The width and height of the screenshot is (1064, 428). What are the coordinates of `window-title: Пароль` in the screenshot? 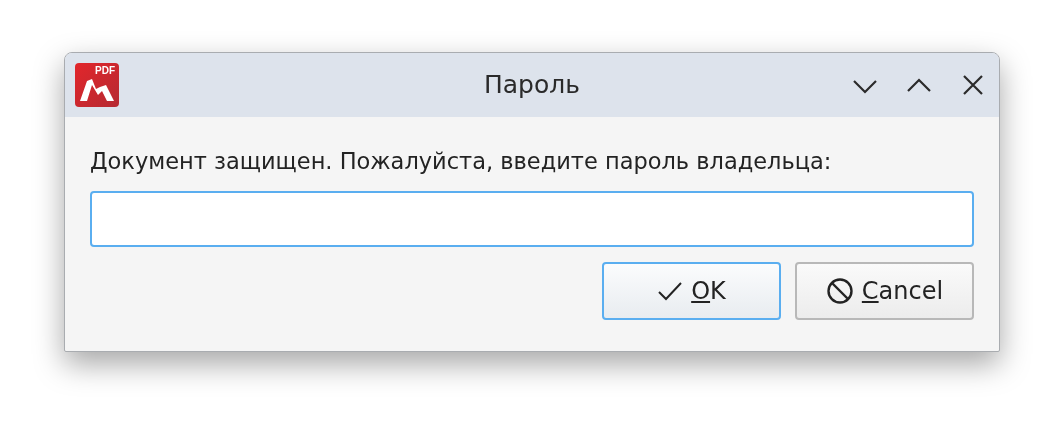 It's located at (532, 85).